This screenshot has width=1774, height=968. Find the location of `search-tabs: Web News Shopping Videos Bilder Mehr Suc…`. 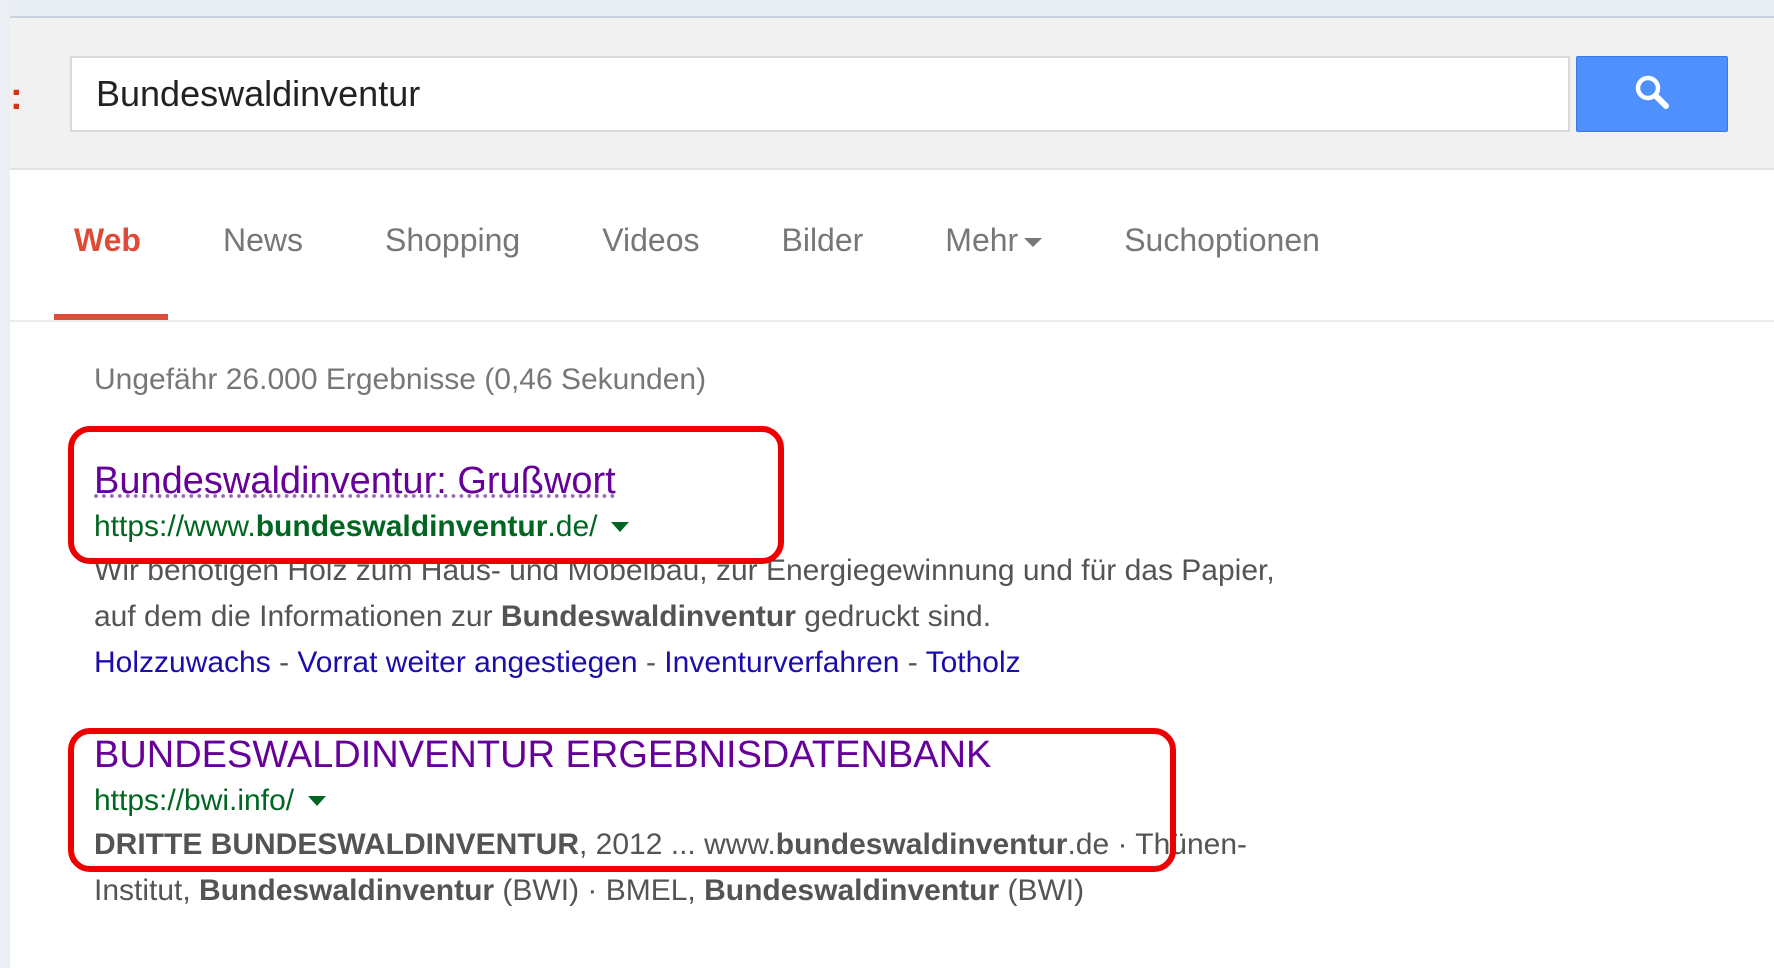

search-tabs: Web News Shopping Videos Bilder Mehr Suc… is located at coordinates (728, 271).